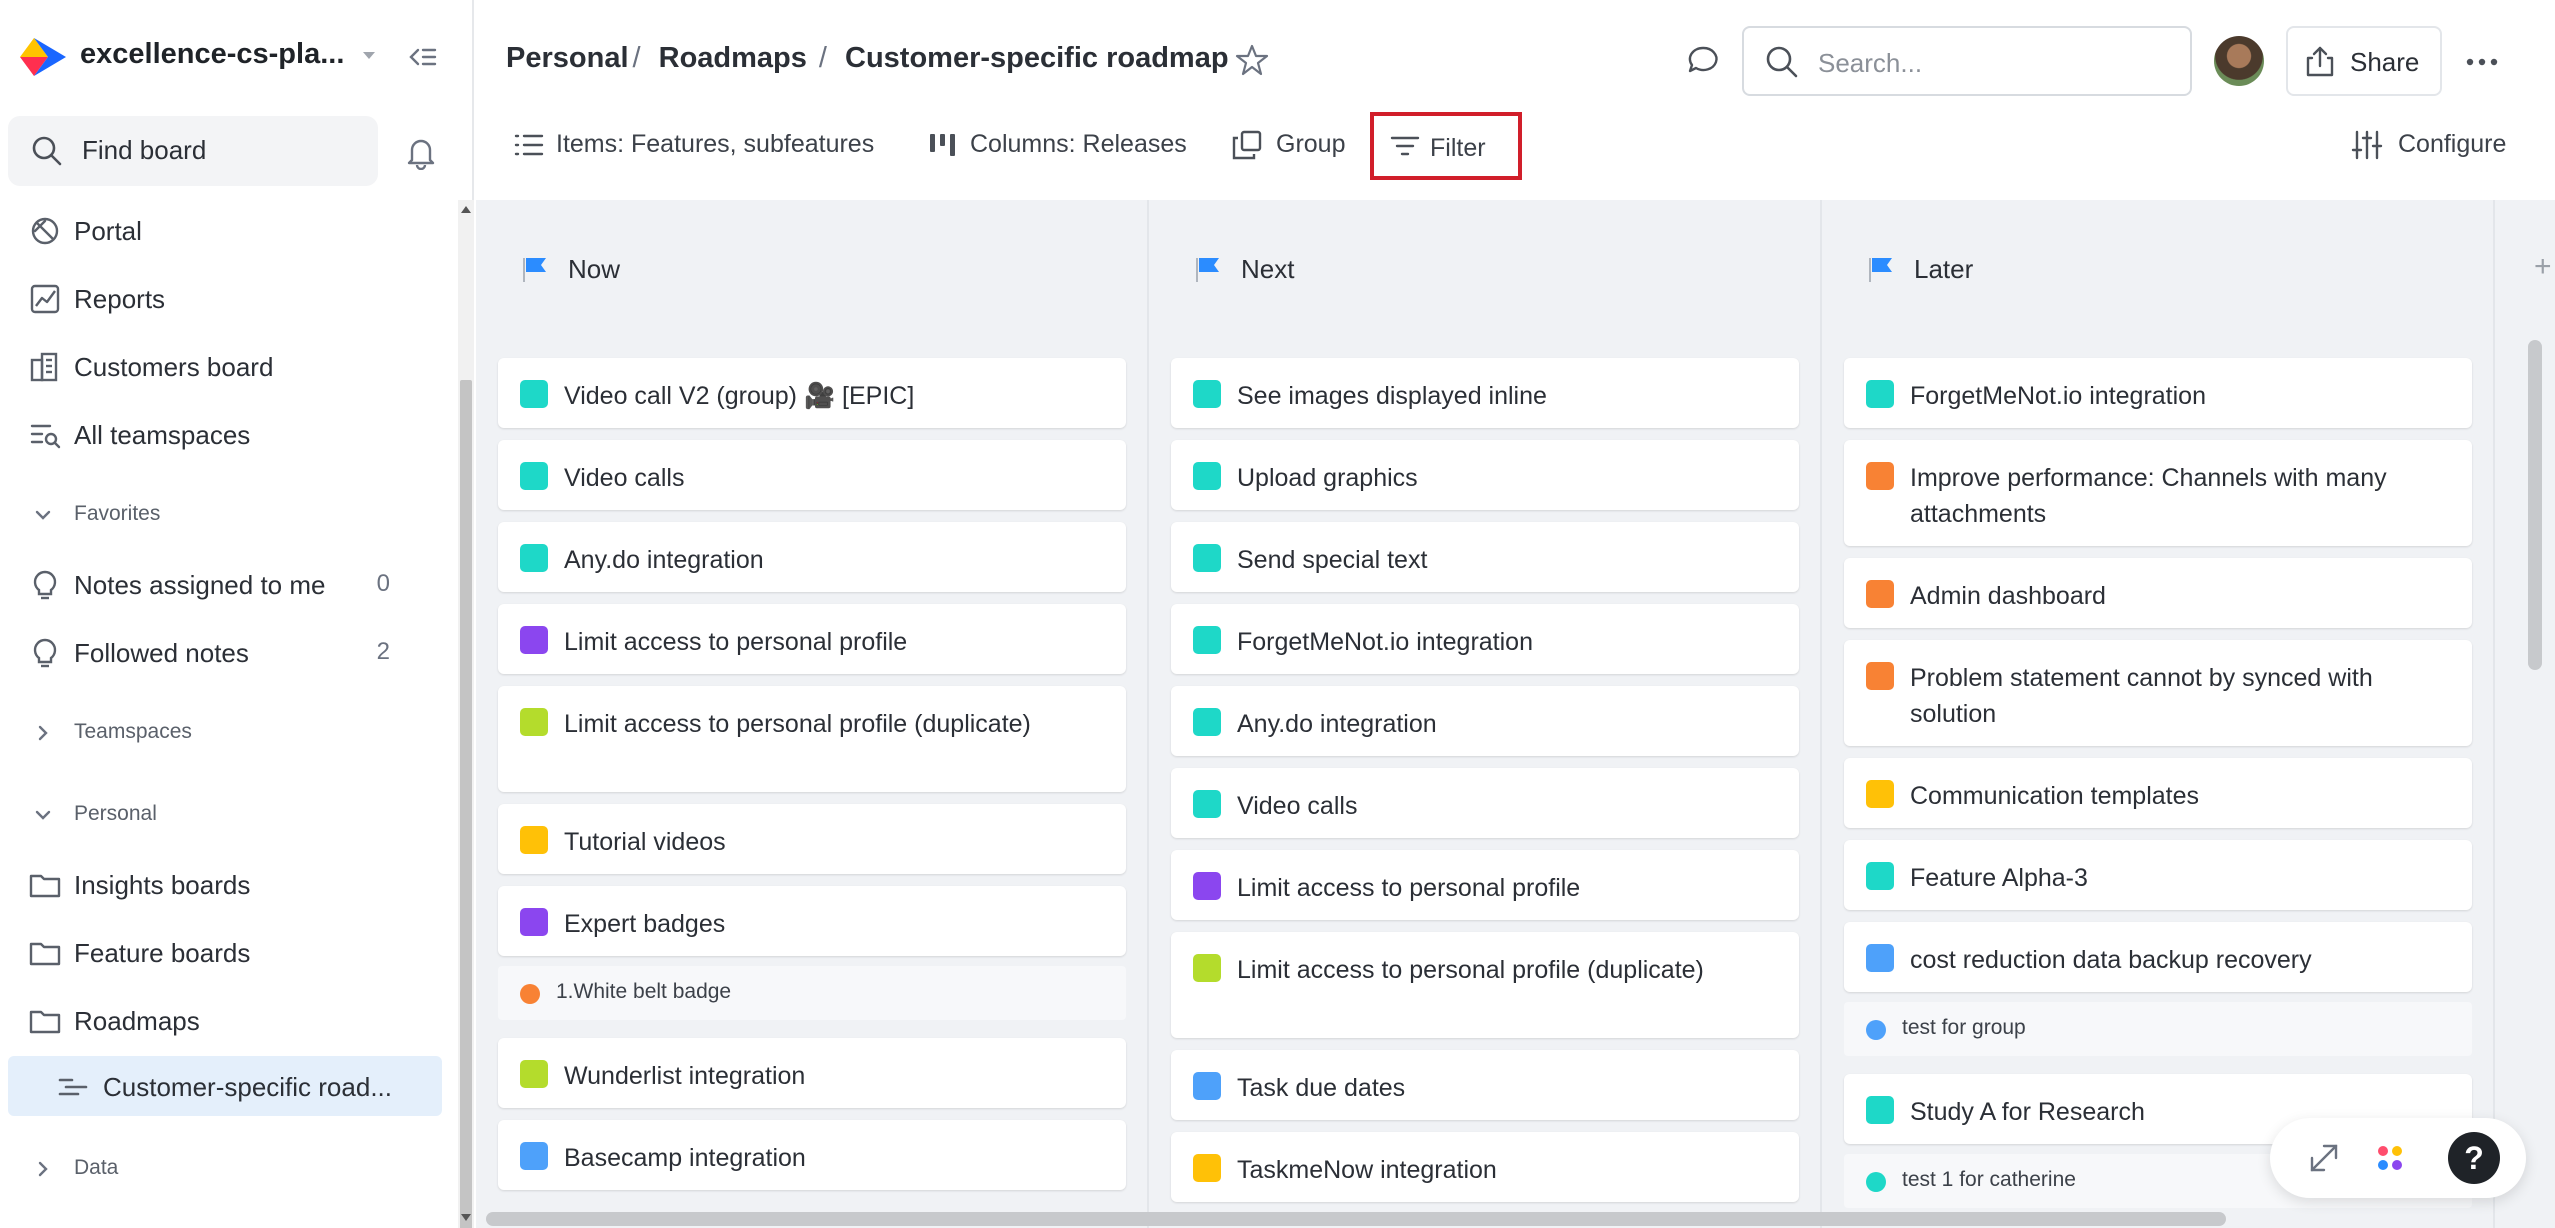 The image size is (2555, 1228). I want to click on feature-card: See images displayed inline, so click(1485, 393).